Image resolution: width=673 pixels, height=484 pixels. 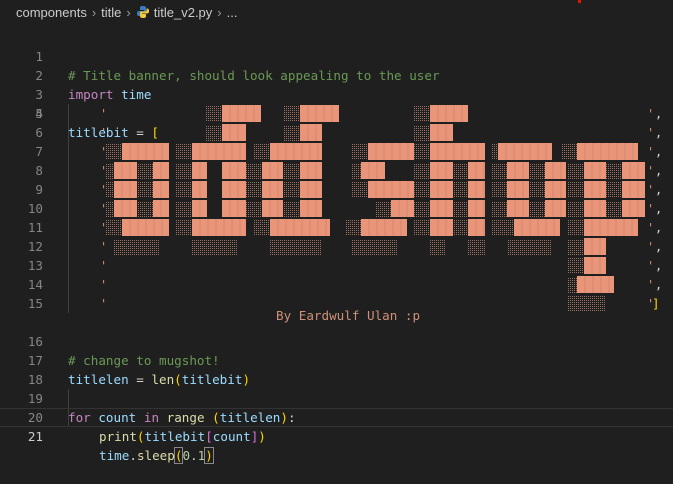 I want to click on python-file-icon, so click(x=142, y=12).